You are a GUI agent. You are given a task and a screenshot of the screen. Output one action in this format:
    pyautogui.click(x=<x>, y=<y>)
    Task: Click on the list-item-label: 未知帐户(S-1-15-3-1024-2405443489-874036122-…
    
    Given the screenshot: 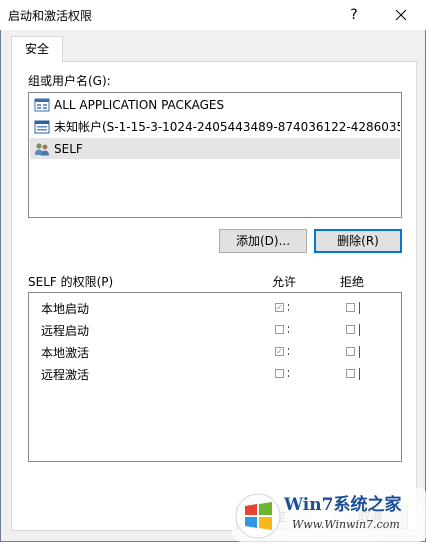 What is the action you would take?
    pyautogui.click(x=227, y=127)
    